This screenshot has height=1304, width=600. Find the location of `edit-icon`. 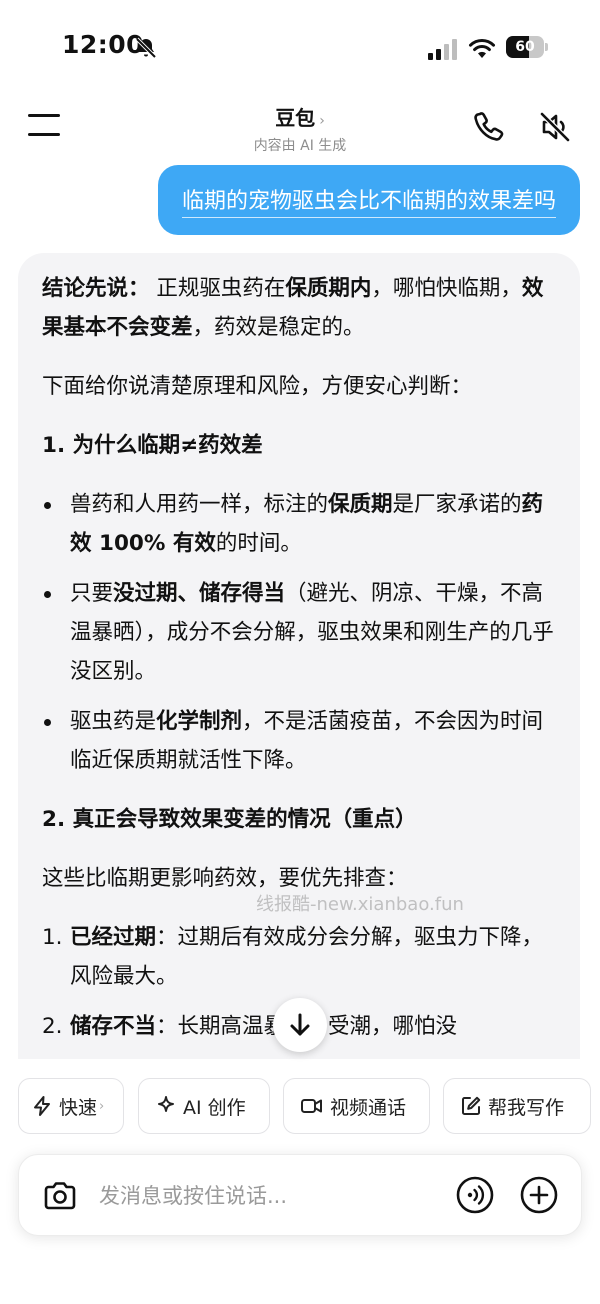

edit-icon is located at coordinates (471, 1105).